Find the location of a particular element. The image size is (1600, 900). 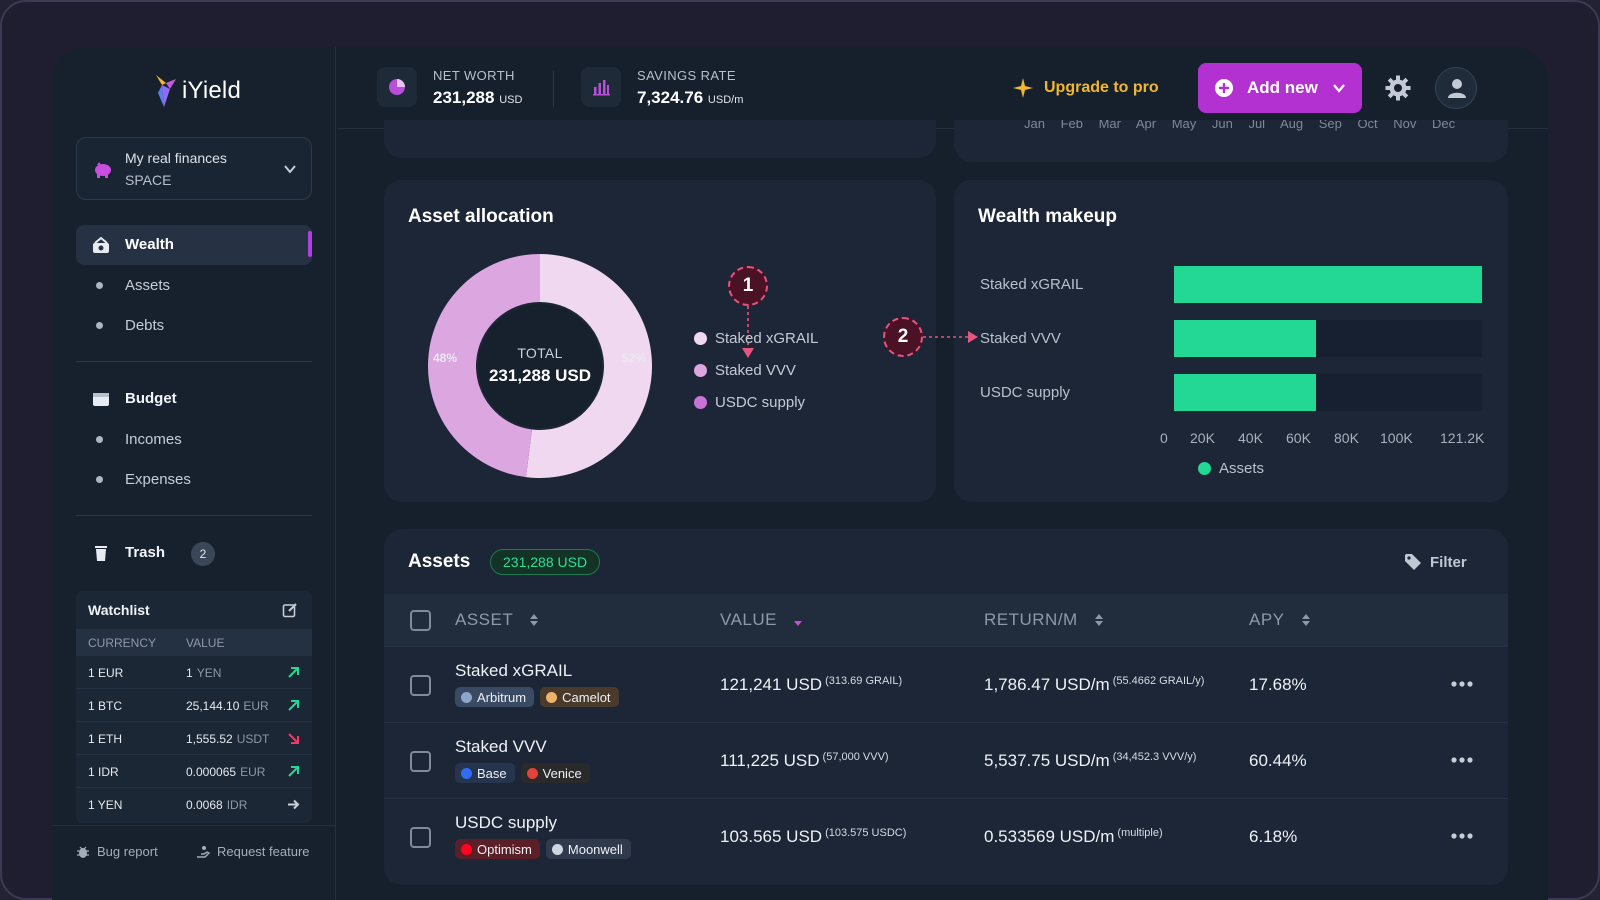

donut-total-label: TOTAL is located at coordinates (540, 353).